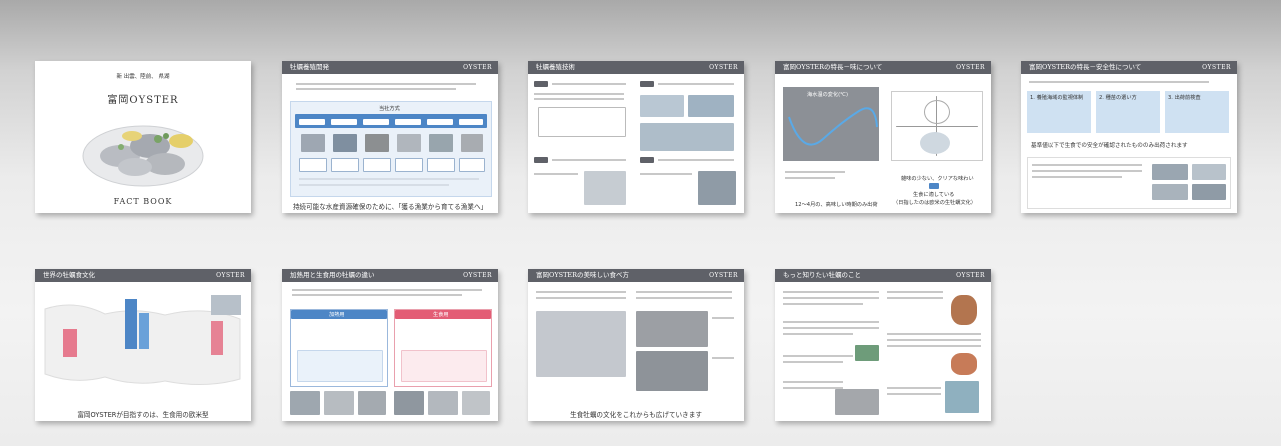 The width and height of the screenshot is (1281, 446). I want to click on slide-header: 富岡OYSTERの特長－味について OYSTER, so click(883, 67).